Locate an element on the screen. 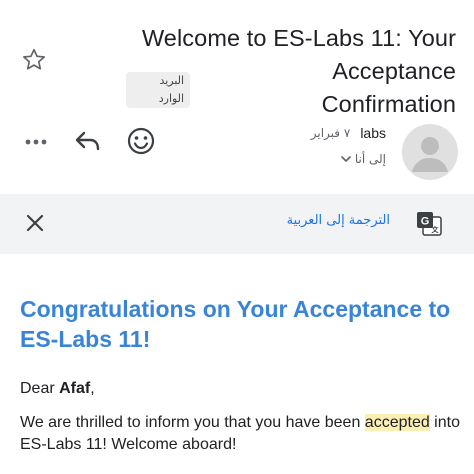 This screenshot has height=474, width=474. subject-line-1: Welcome to ES-Labs 11: Your is located at coordinates (298, 38).